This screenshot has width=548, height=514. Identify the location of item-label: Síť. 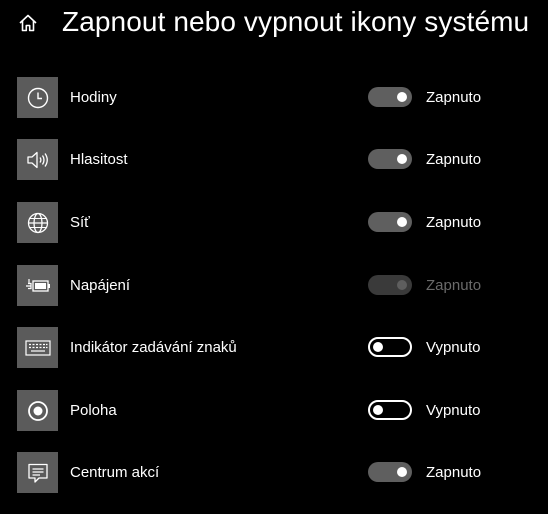
(80, 222).